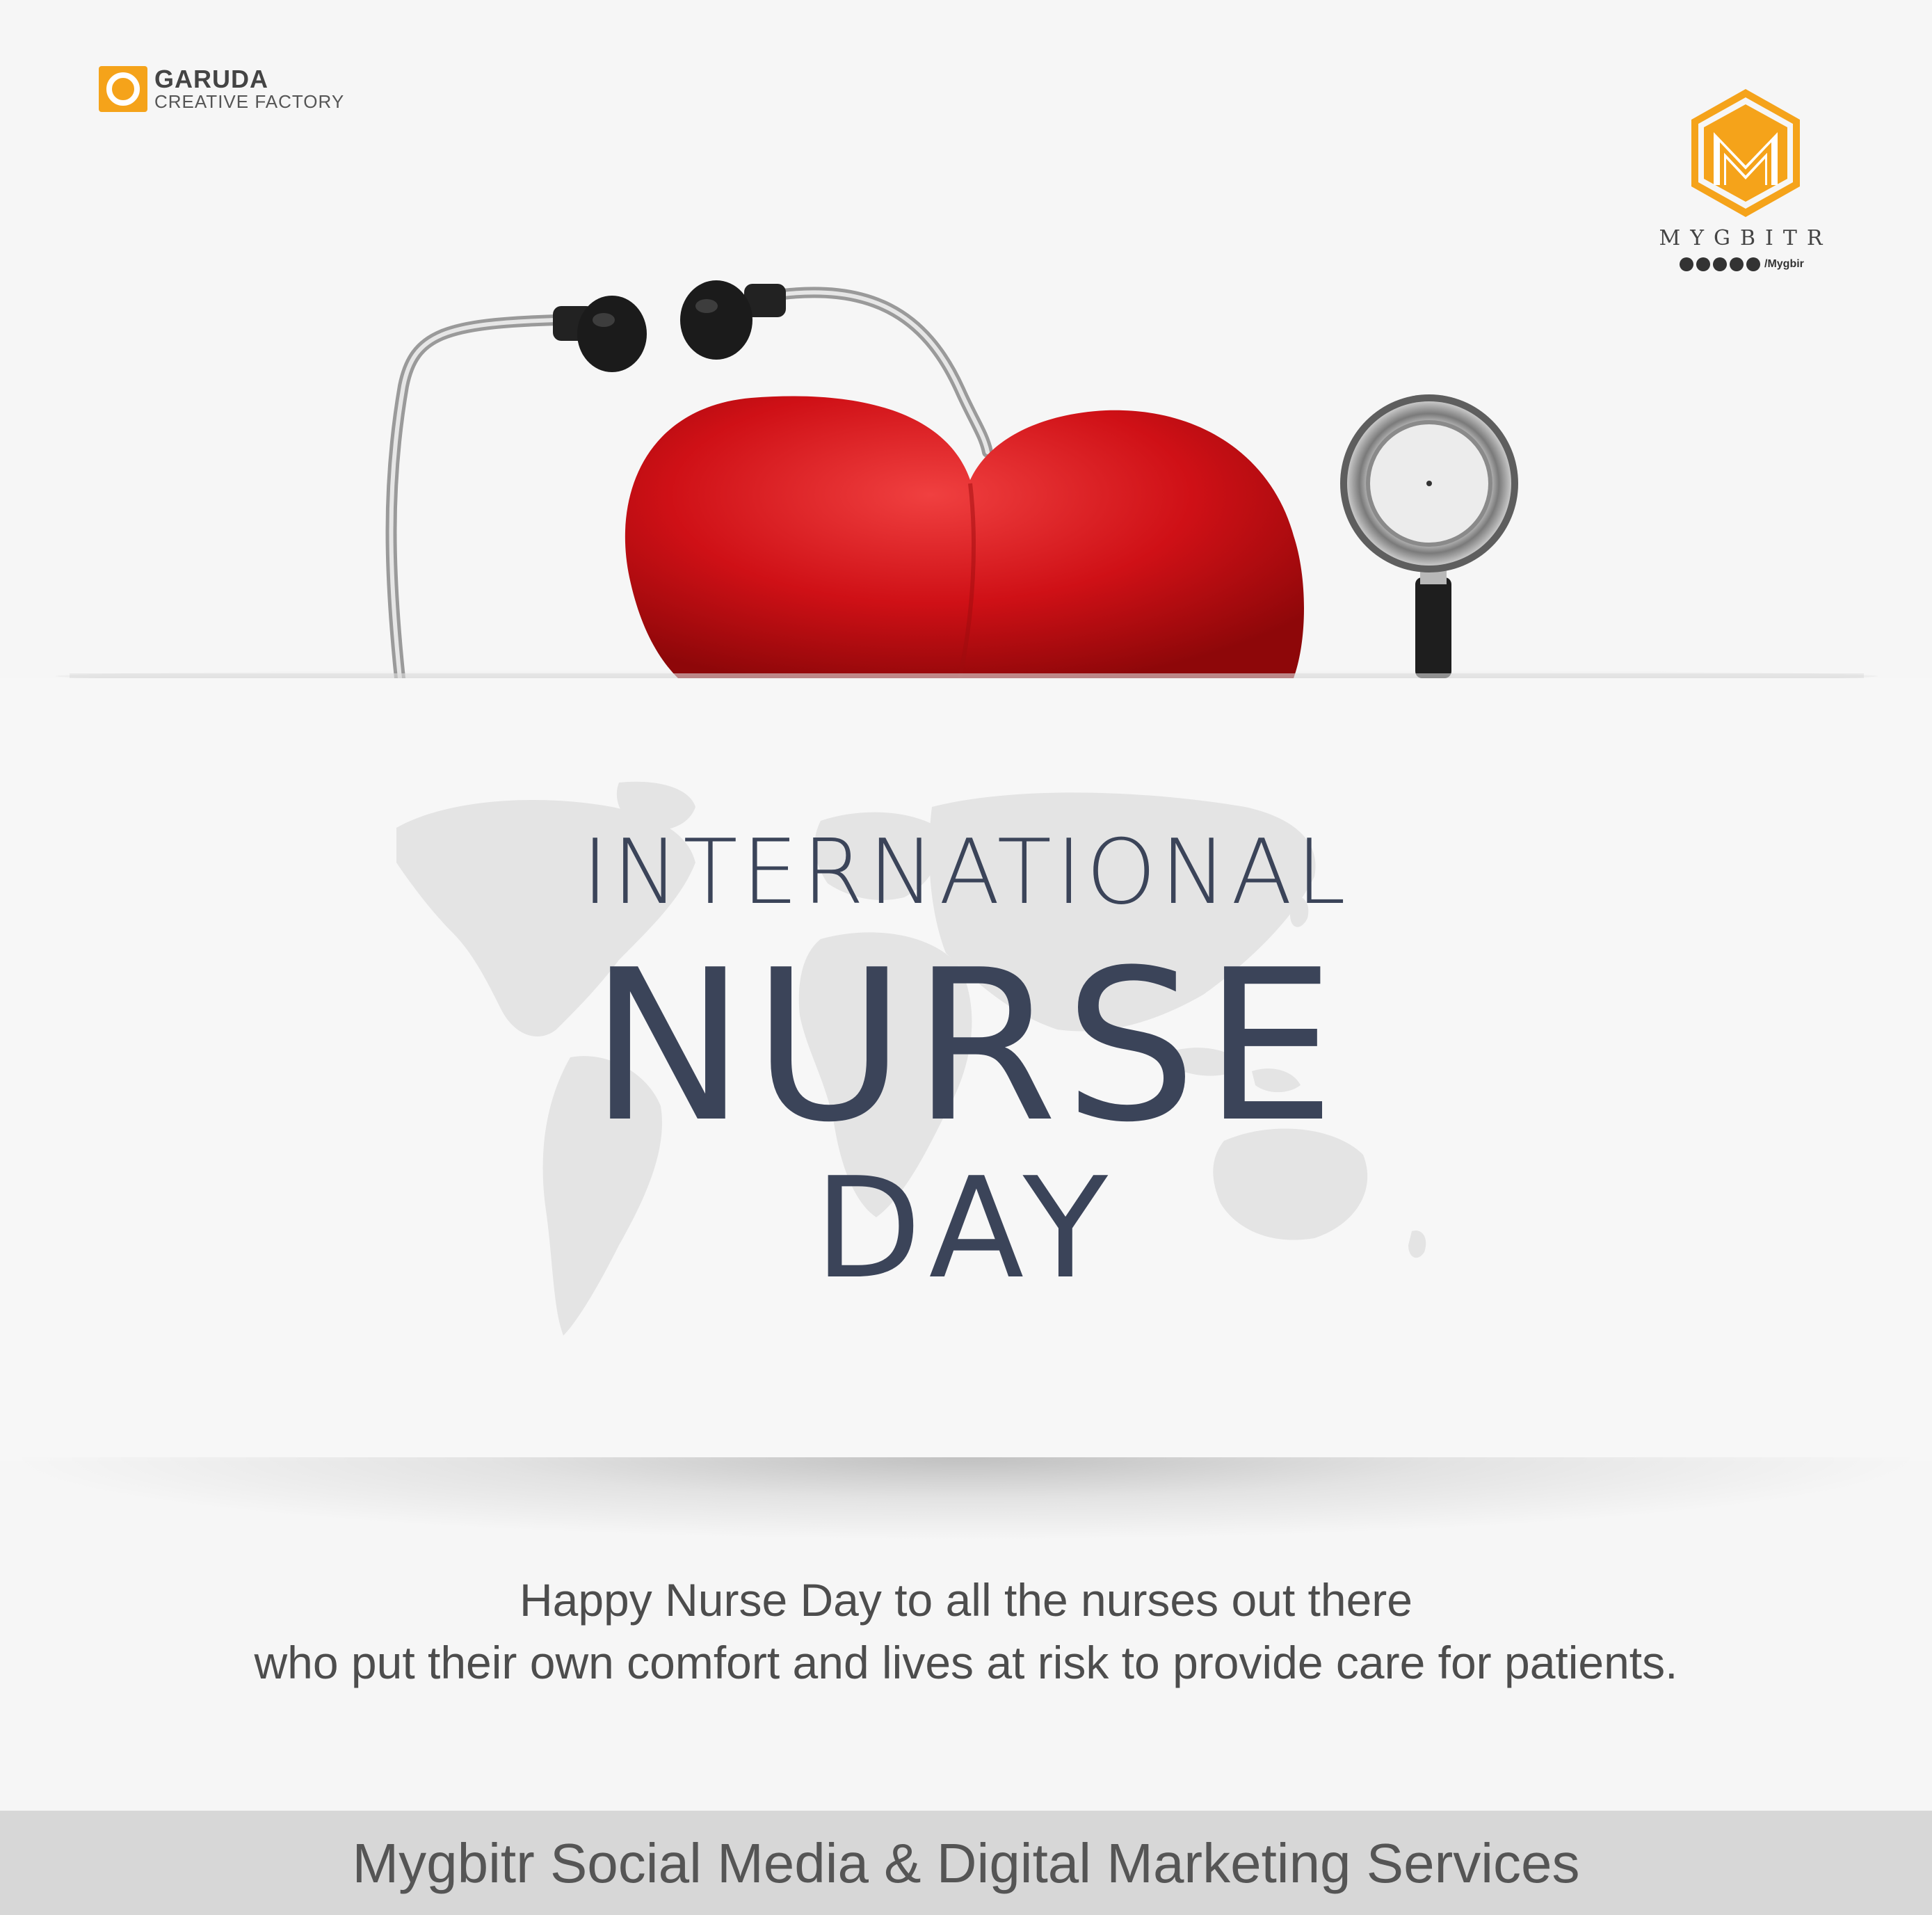 The height and width of the screenshot is (1915, 1932). What do you see at coordinates (966, 1499) in the screenshot?
I see `card-bottom-shadow` at bounding box center [966, 1499].